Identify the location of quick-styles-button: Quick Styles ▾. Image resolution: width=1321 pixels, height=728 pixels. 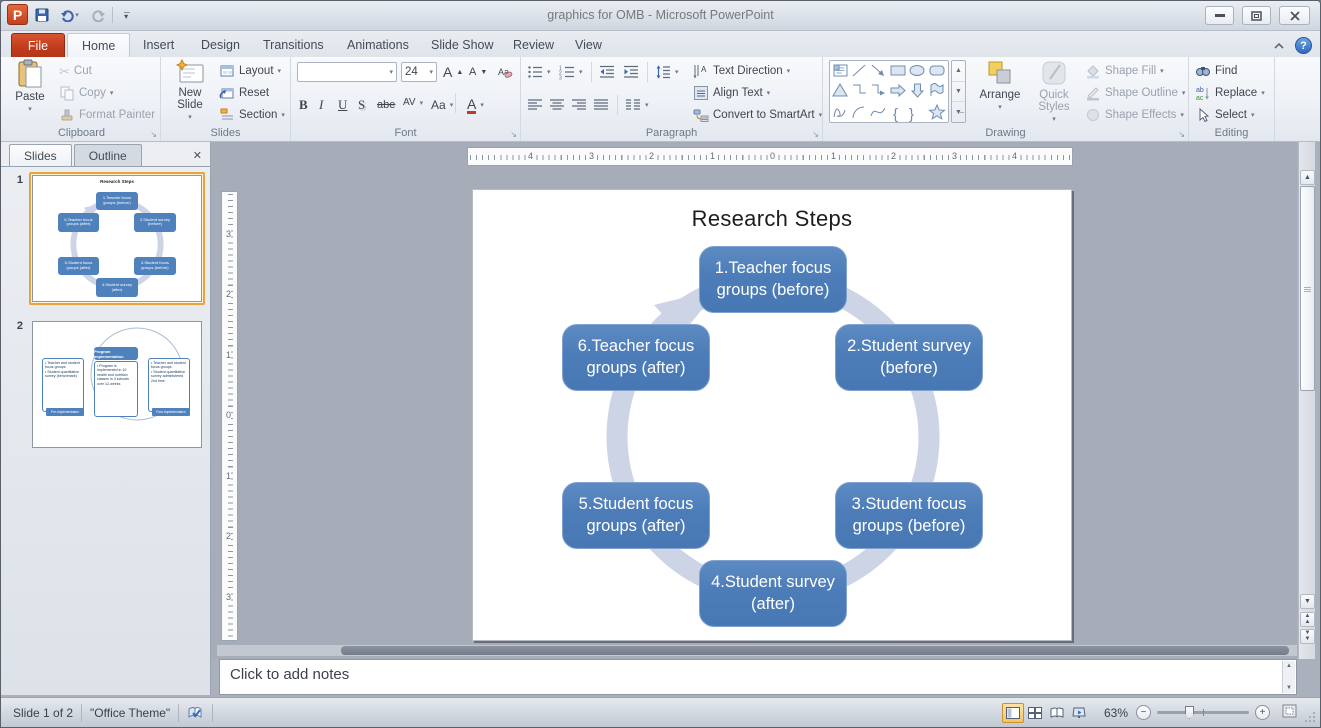
(1054, 93).